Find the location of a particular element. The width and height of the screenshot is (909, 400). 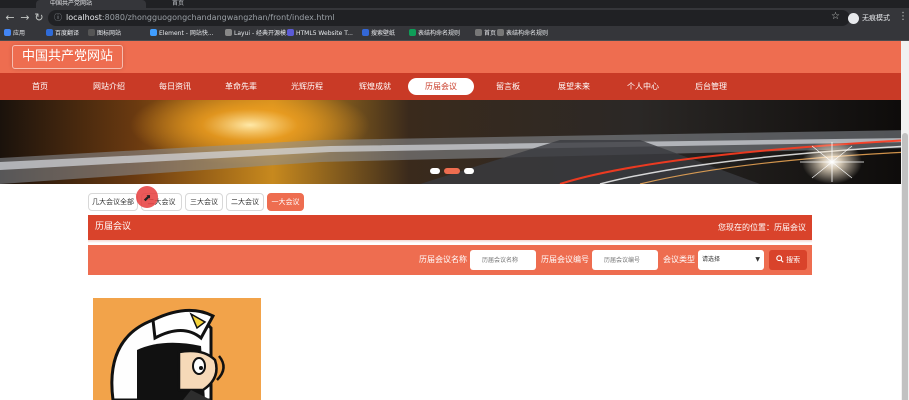

incognito-profile-button: 无痕模式 is located at coordinates (869, 18).